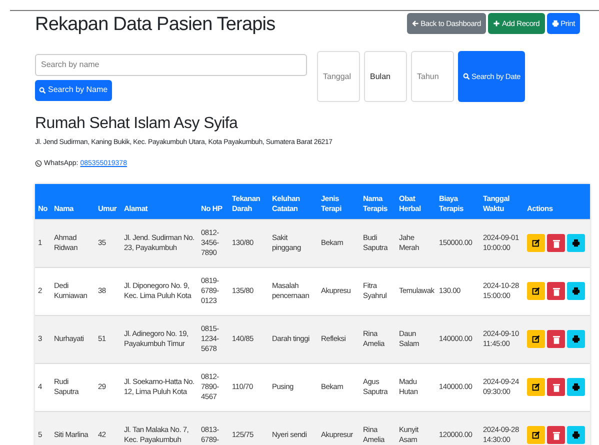 The width and height of the screenshot is (599, 445). What do you see at coordinates (385, 76) in the screenshot?
I see `date-field: Bulan` at bounding box center [385, 76].